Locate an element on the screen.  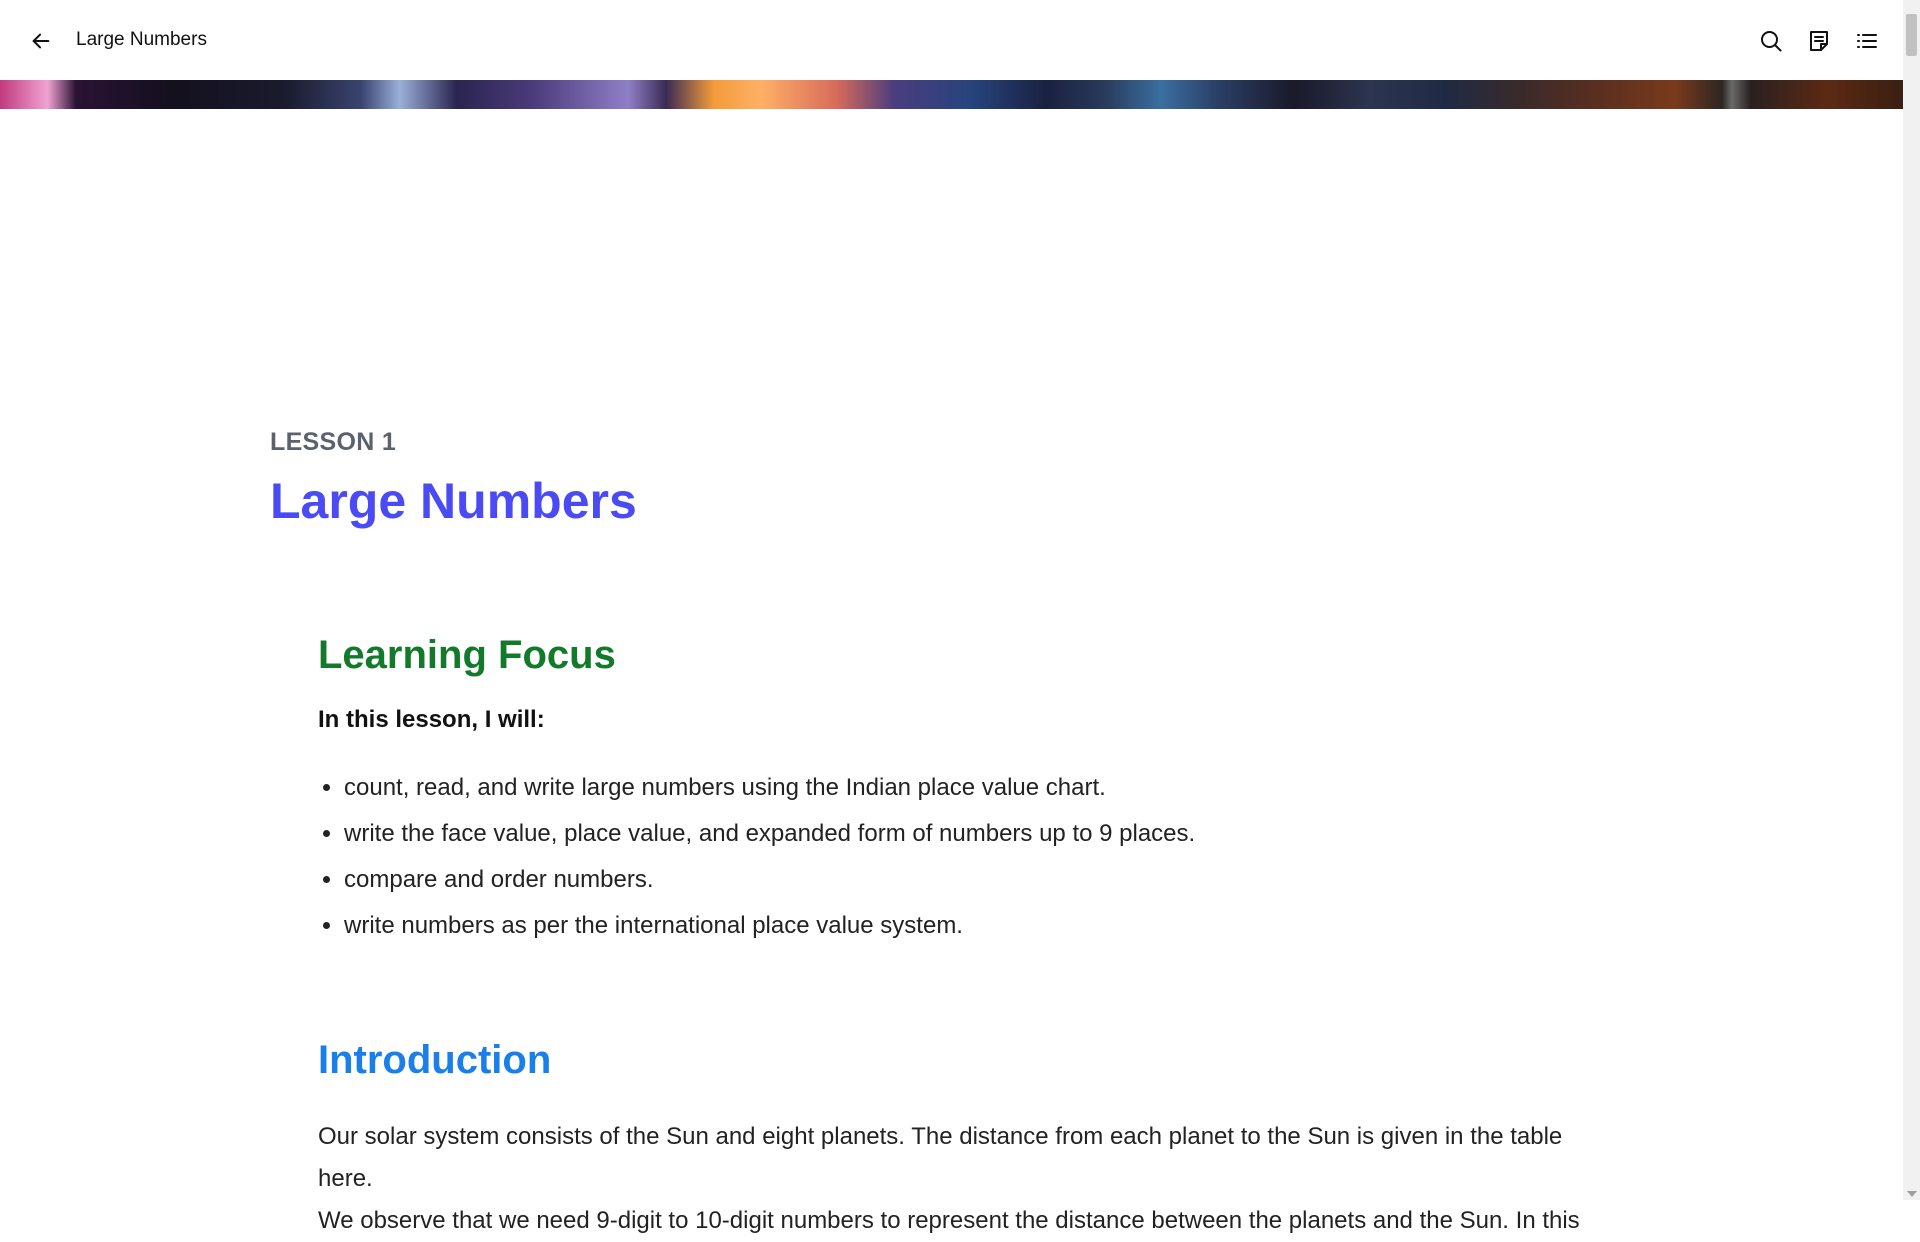
introduction-heading: Introduction is located at coordinates (435, 1060).